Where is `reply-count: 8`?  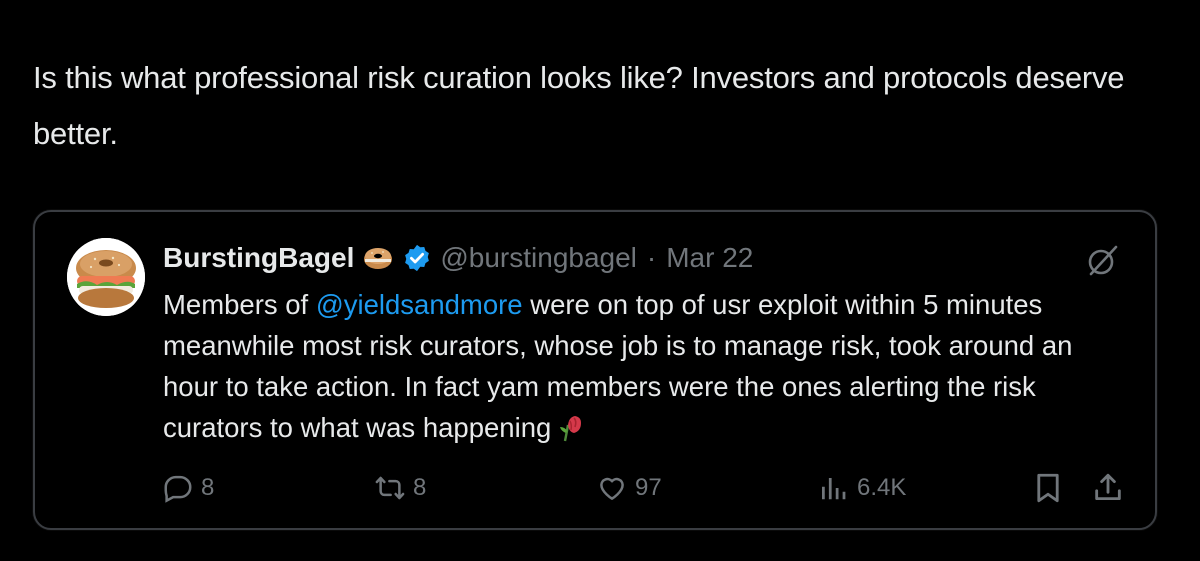 reply-count: 8 is located at coordinates (208, 487).